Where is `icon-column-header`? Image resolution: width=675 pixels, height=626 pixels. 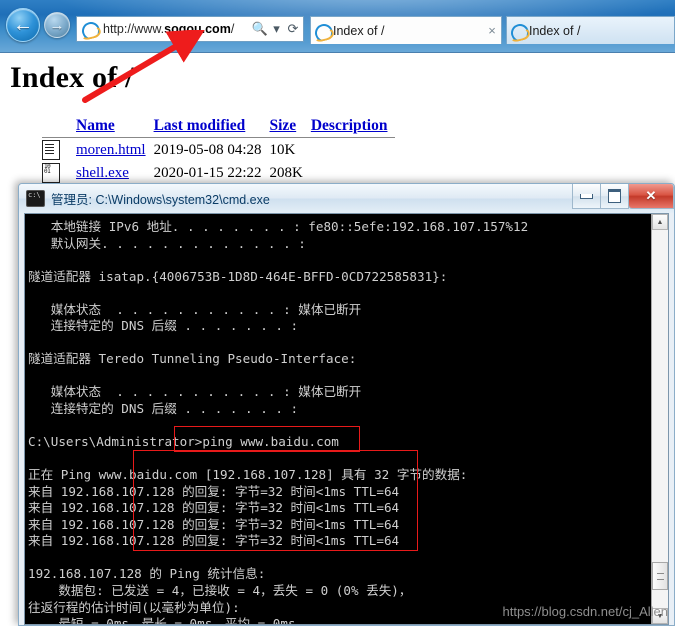 icon-column-header is located at coordinates (59, 127).